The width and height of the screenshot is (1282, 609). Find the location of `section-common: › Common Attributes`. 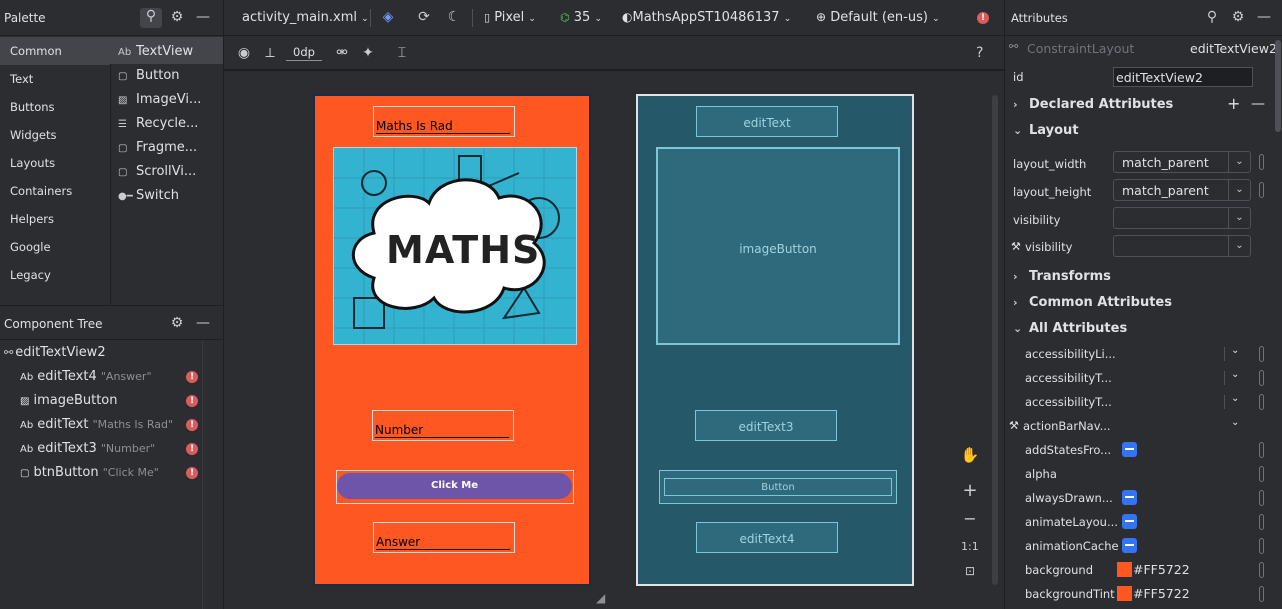

section-common: › Common Attributes is located at coordinates (1141, 303).